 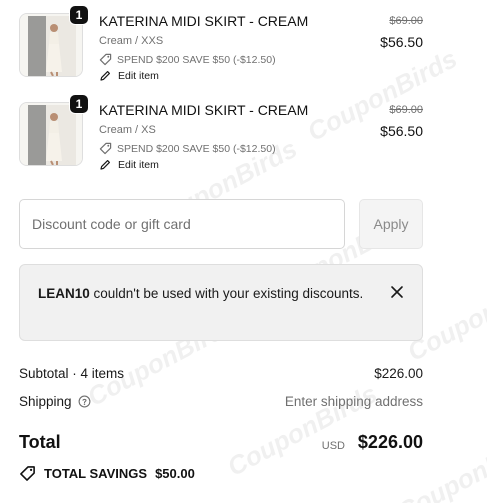 I want to click on close-icon, so click(x=397, y=292).